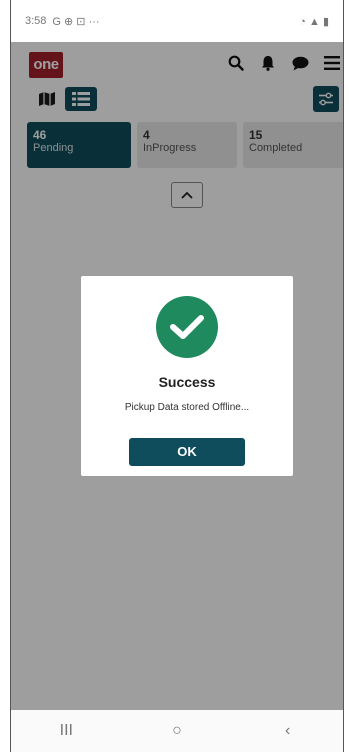  I want to click on home-button: ○, so click(177, 731).